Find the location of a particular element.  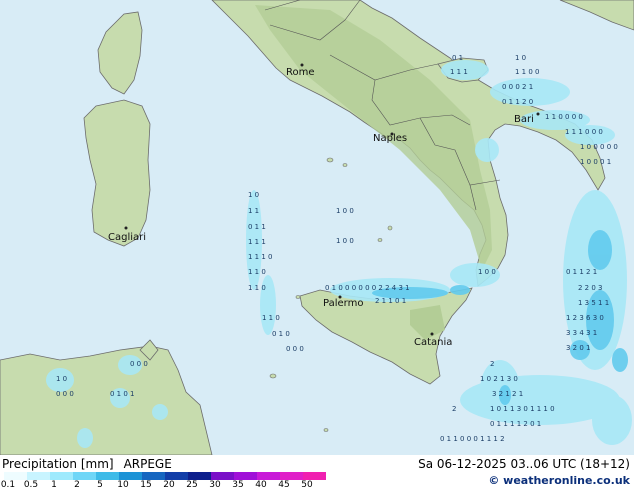

color-scale is located at coordinates (165, 476).